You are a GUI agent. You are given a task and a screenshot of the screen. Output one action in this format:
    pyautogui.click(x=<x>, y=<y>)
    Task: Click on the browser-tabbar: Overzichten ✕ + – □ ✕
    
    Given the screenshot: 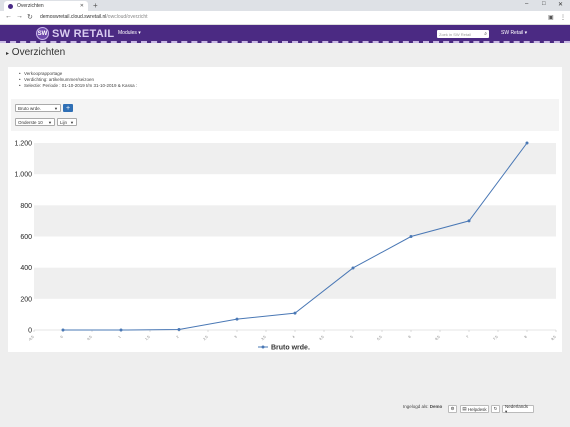 What is the action you would take?
    pyautogui.click(x=285, y=5)
    